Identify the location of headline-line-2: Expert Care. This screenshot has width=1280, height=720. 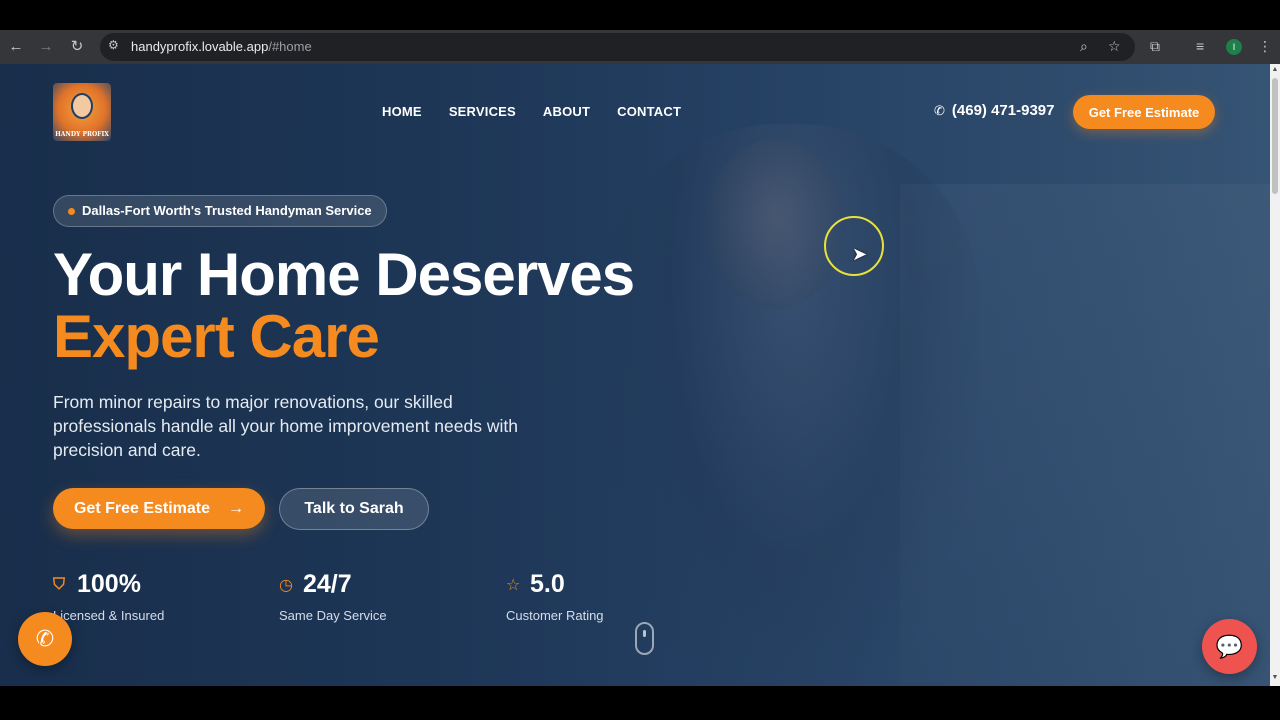
(216, 336).